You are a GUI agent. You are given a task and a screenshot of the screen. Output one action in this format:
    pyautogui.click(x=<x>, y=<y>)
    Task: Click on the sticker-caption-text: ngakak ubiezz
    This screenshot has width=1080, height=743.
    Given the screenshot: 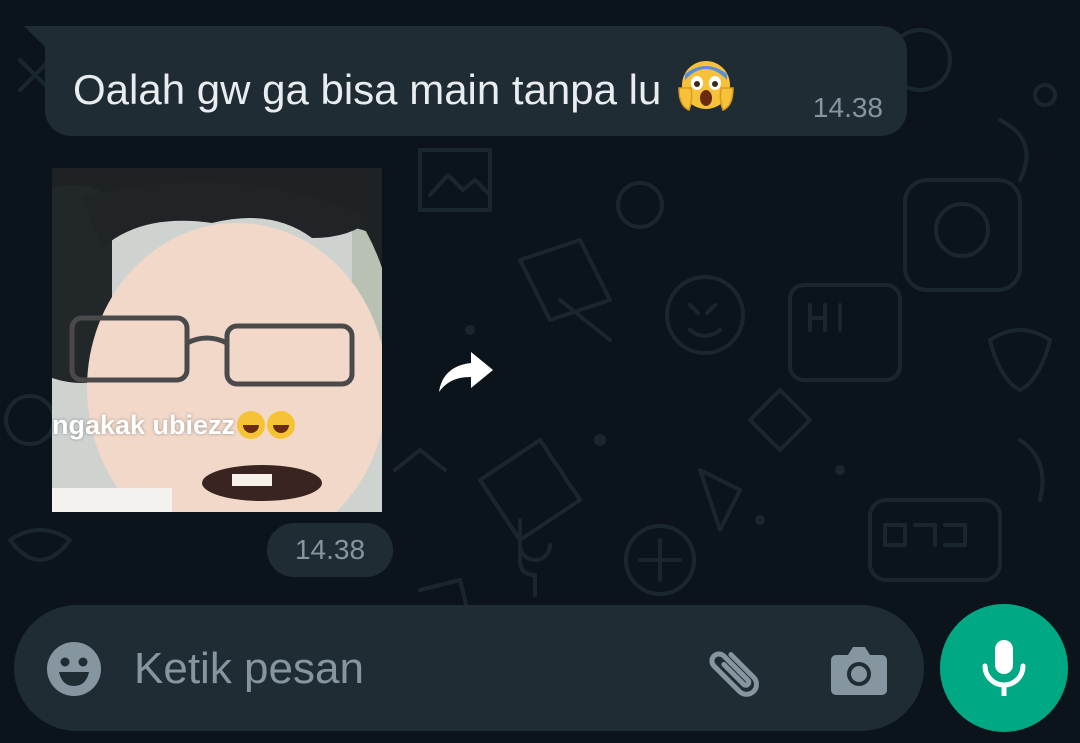 What is the action you would take?
    pyautogui.click(x=144, y=425)
    